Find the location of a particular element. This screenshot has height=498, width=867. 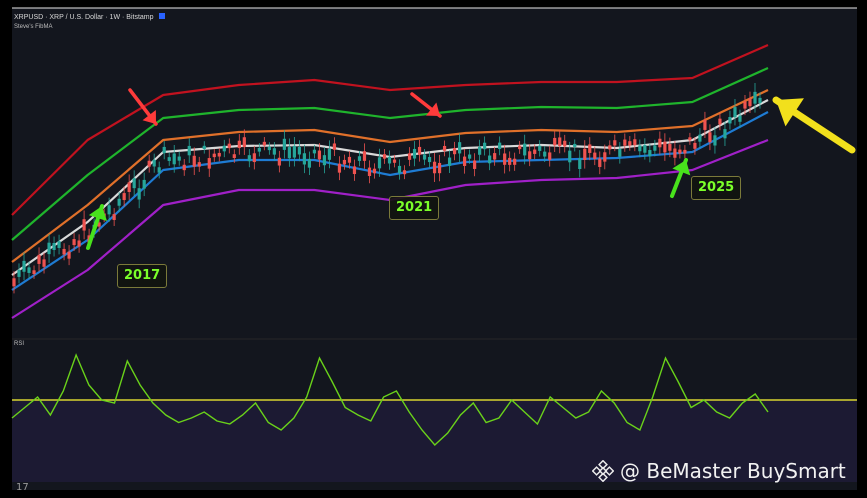

year-label-2025: 2025 is located at coordinates (716, 188).